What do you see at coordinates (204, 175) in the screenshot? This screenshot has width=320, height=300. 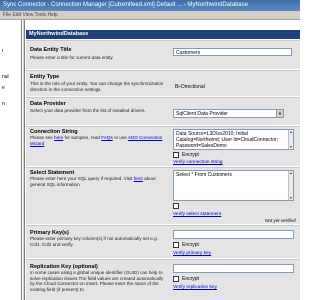 I see `select-statement-value: Select * From Customers` at bounding box center [204, 175].